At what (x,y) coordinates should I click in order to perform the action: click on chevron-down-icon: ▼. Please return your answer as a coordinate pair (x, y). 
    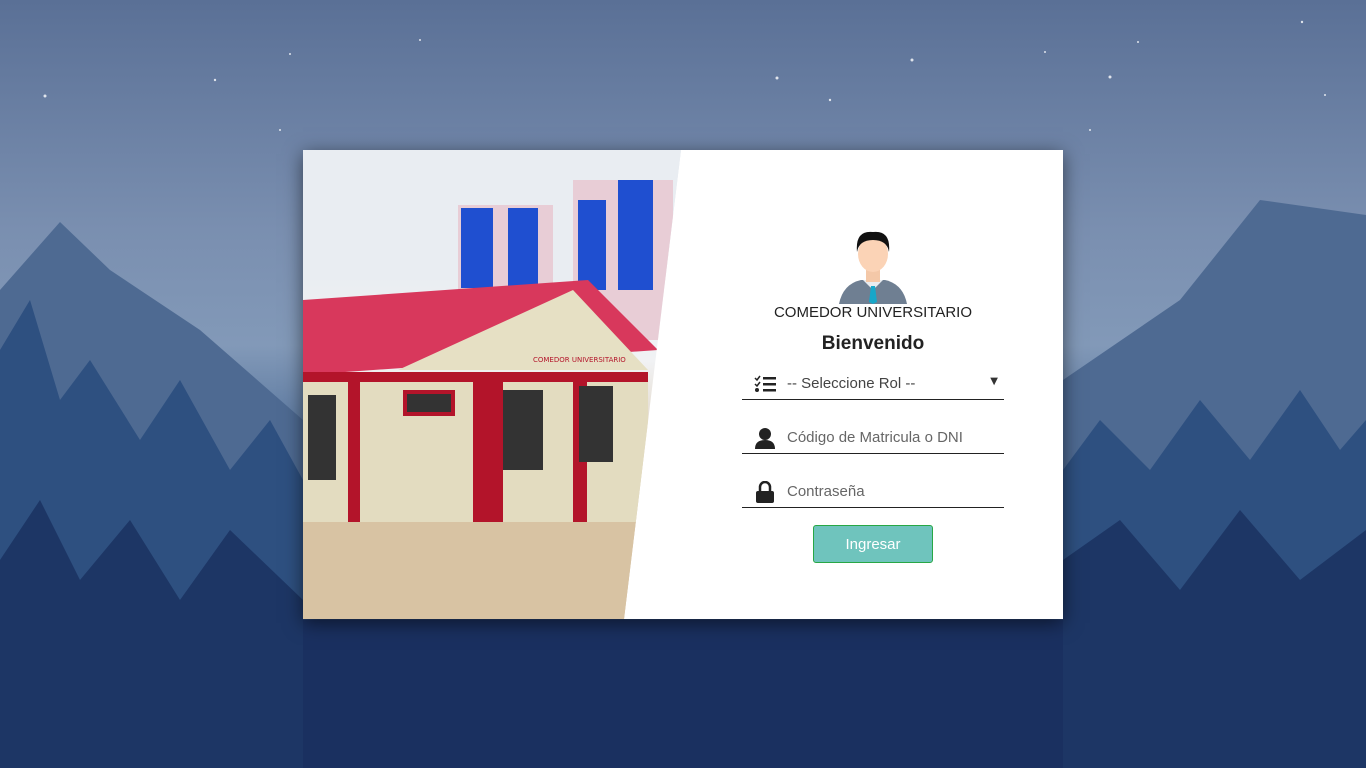
    Looking at the image, I should click on (994, 381).